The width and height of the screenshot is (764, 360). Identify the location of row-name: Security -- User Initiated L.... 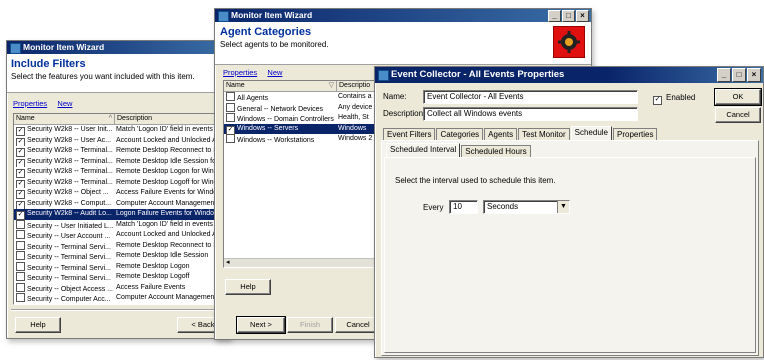
(70, 226).